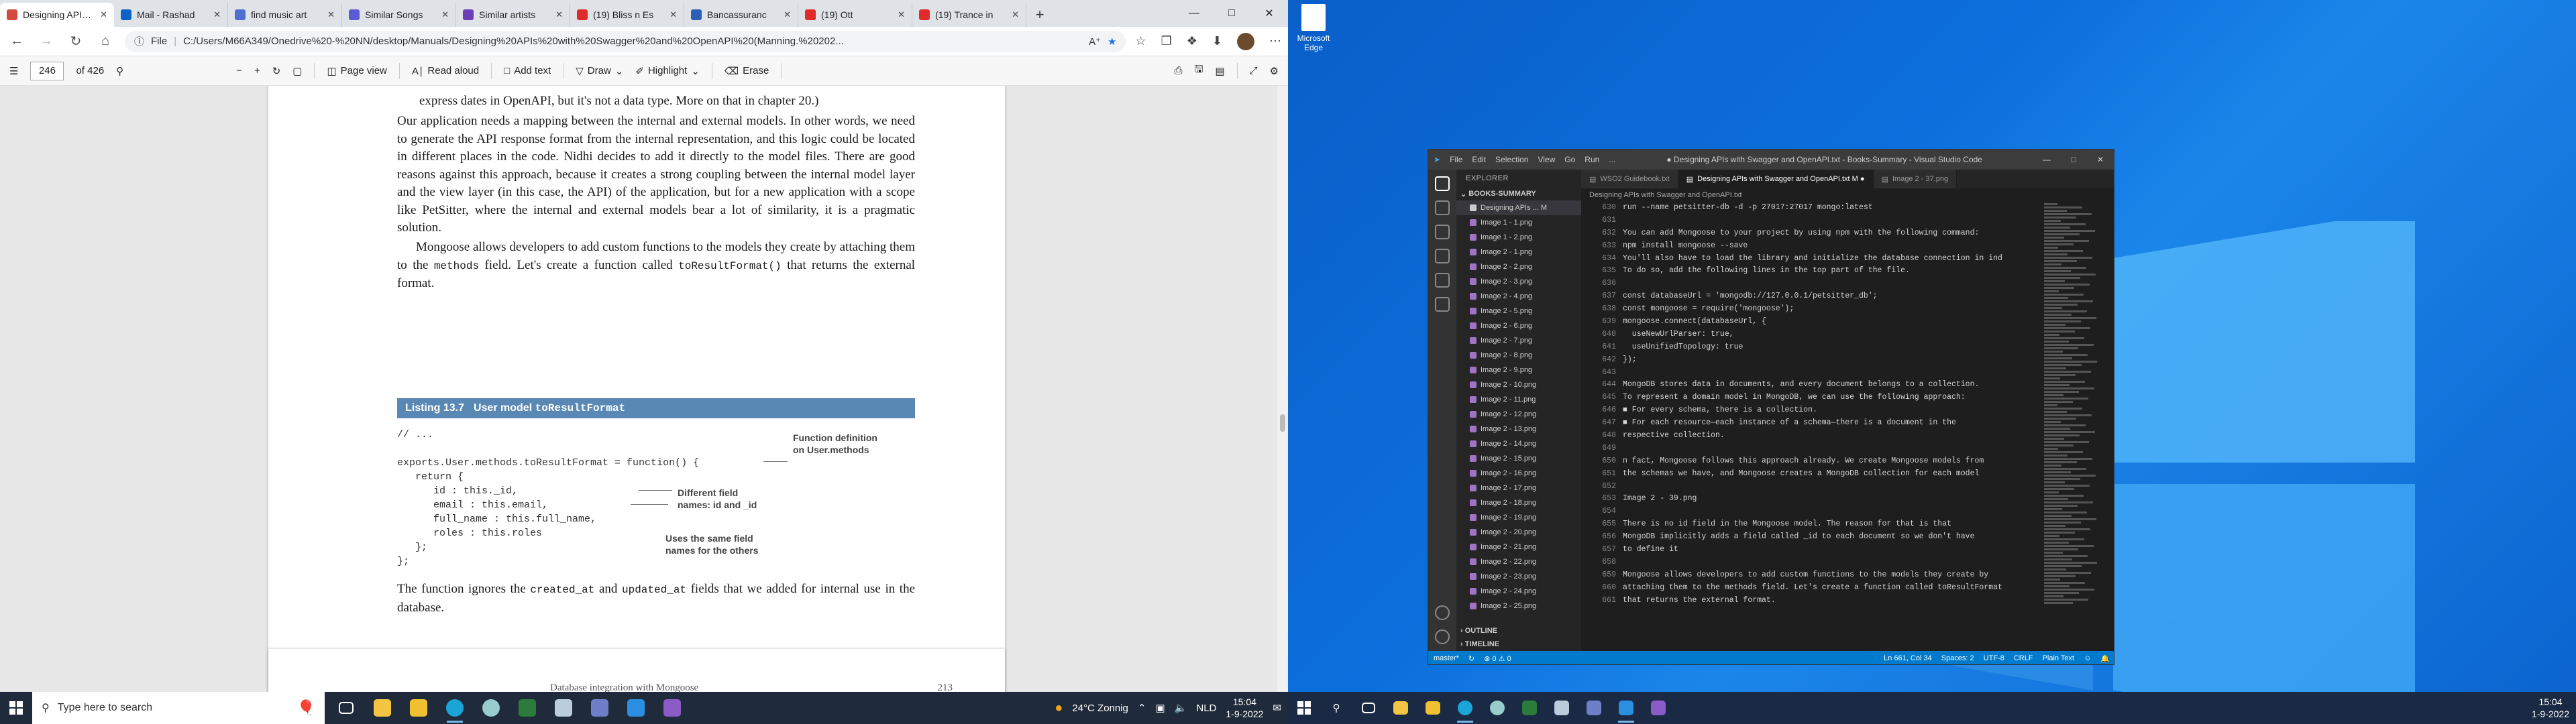 The width and height of the screenshot is (2576, 724). What do you see at coordinates (527, 70) in the screenshot?
I see `add-text-button: □ Add text` at bounding box center [527, 70].